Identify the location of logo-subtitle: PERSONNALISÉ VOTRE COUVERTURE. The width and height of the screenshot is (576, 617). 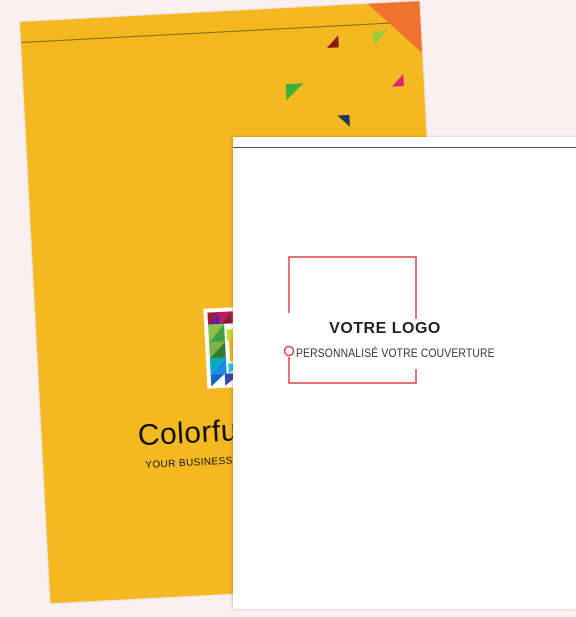
(395, 353).